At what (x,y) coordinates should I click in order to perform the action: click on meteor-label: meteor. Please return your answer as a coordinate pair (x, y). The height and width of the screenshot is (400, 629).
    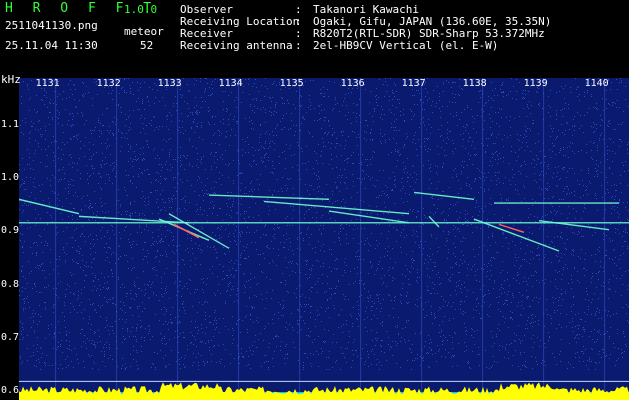
    Looking at the image, I should click on (144, 31).